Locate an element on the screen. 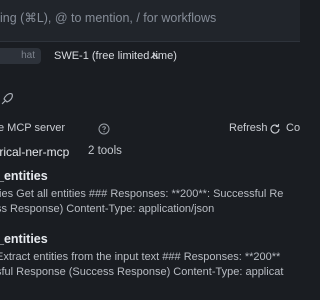 The height and width of the screenshot is (300, 320). chat-input-placeholder: ing (⌘L), @ to mention, / for workflows is located at coordinates (108, 18).